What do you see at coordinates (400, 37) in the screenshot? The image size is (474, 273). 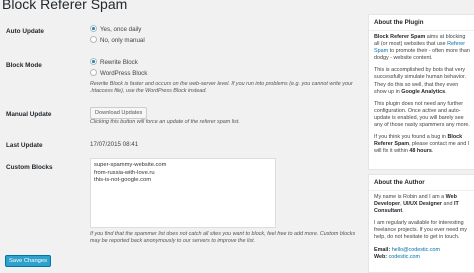 I see `plugin-name: Block Referer Spam` at bounding box center [400, 37].